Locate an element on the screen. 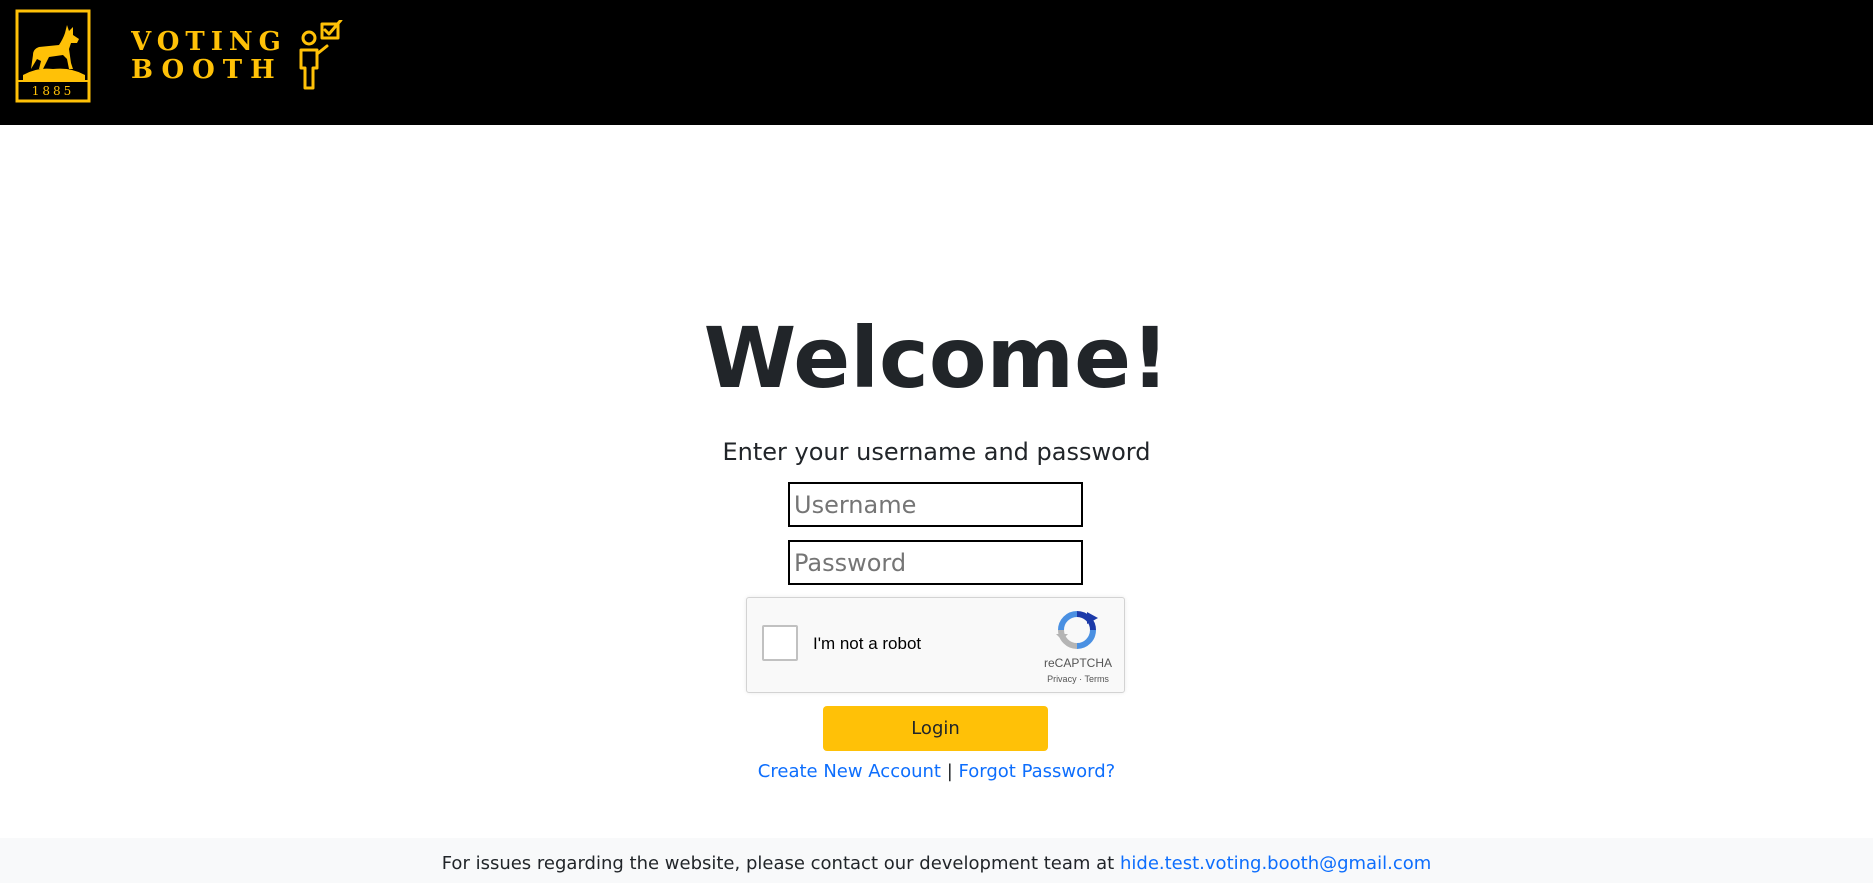  crest-year: 1885 is located at coordinates (53, 91).